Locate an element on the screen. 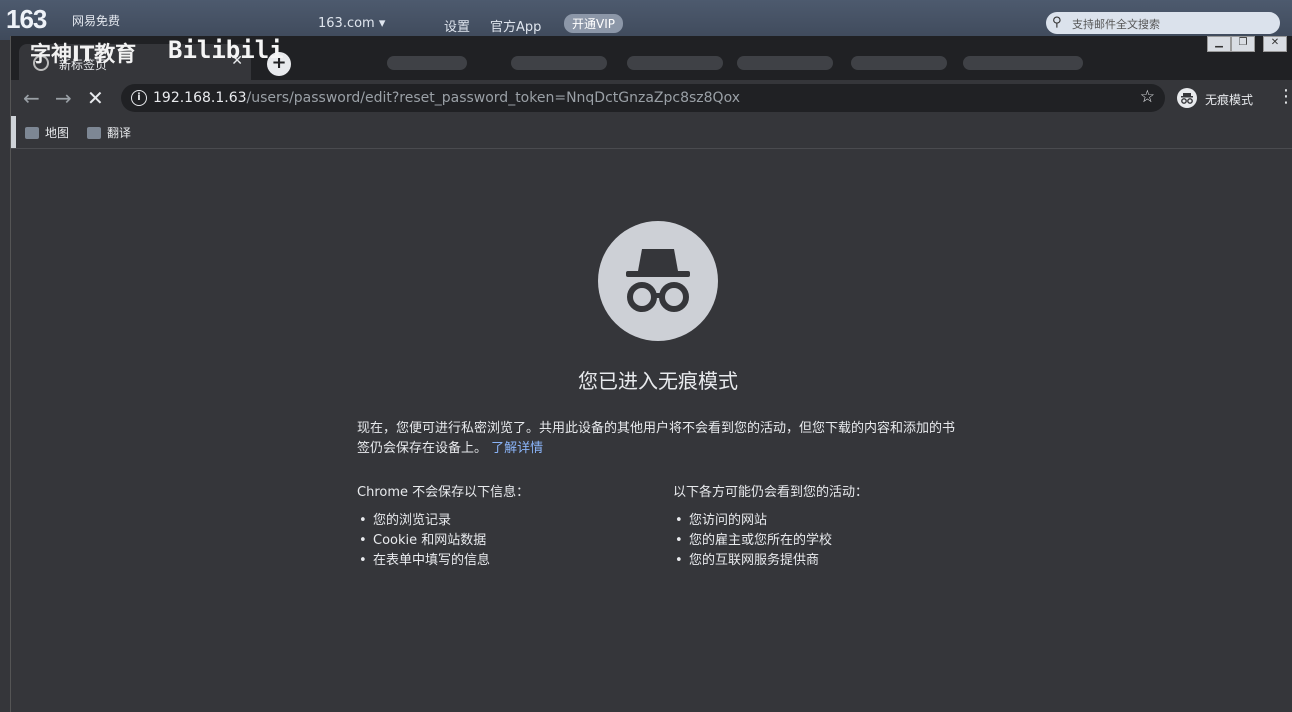  list-item: 您的雇主或您所在的学校 is located at coordinates (819, 541).